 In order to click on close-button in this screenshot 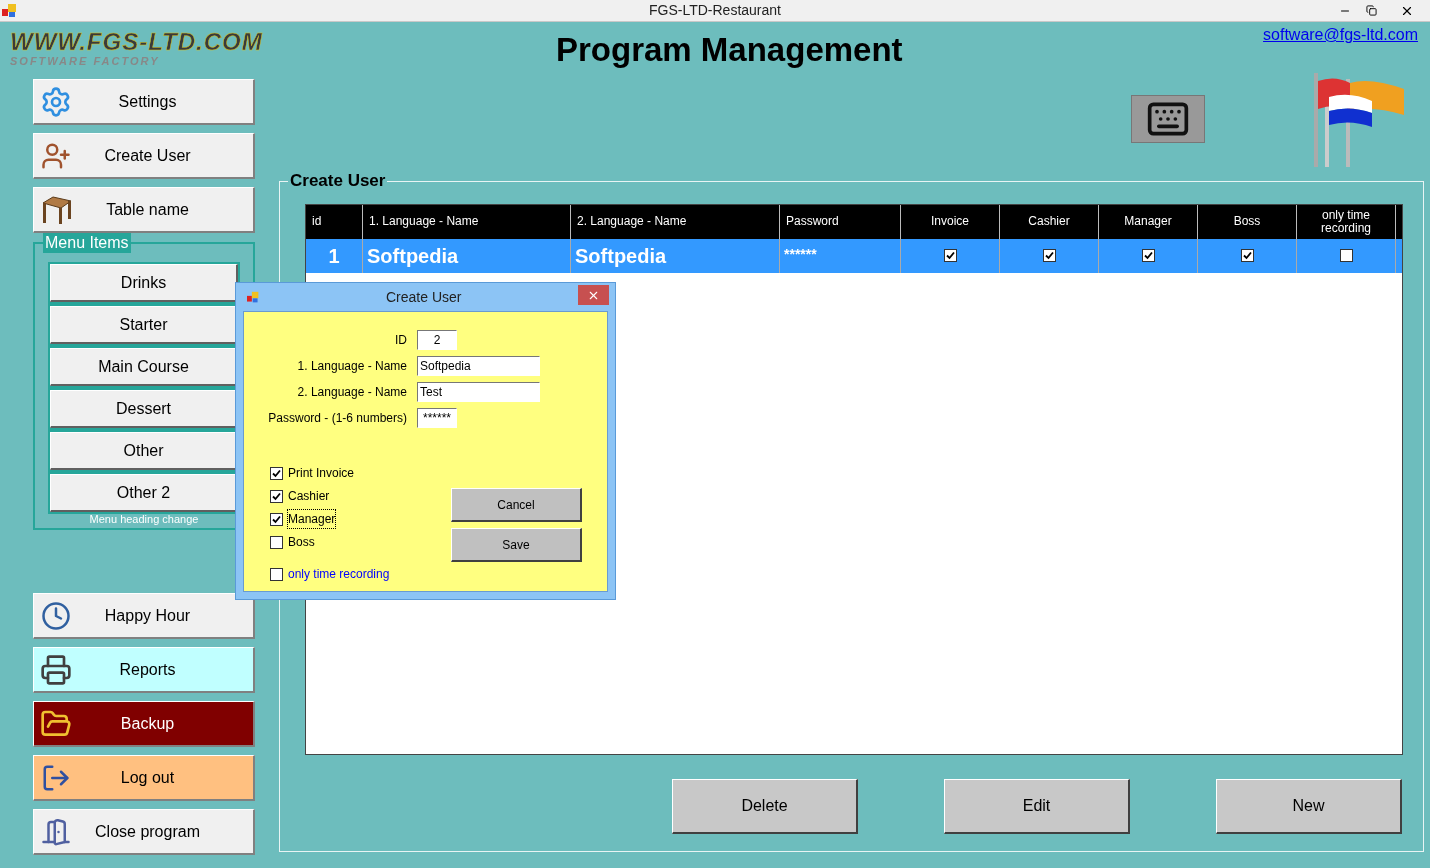, I will do `click(593, 295)`.